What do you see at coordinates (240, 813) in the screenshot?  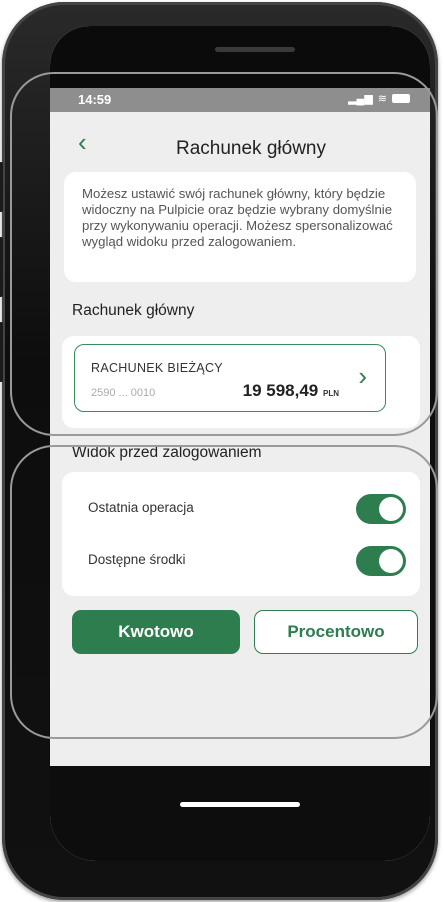 I see `bottom-bezel` at bounding box center [240, 813].